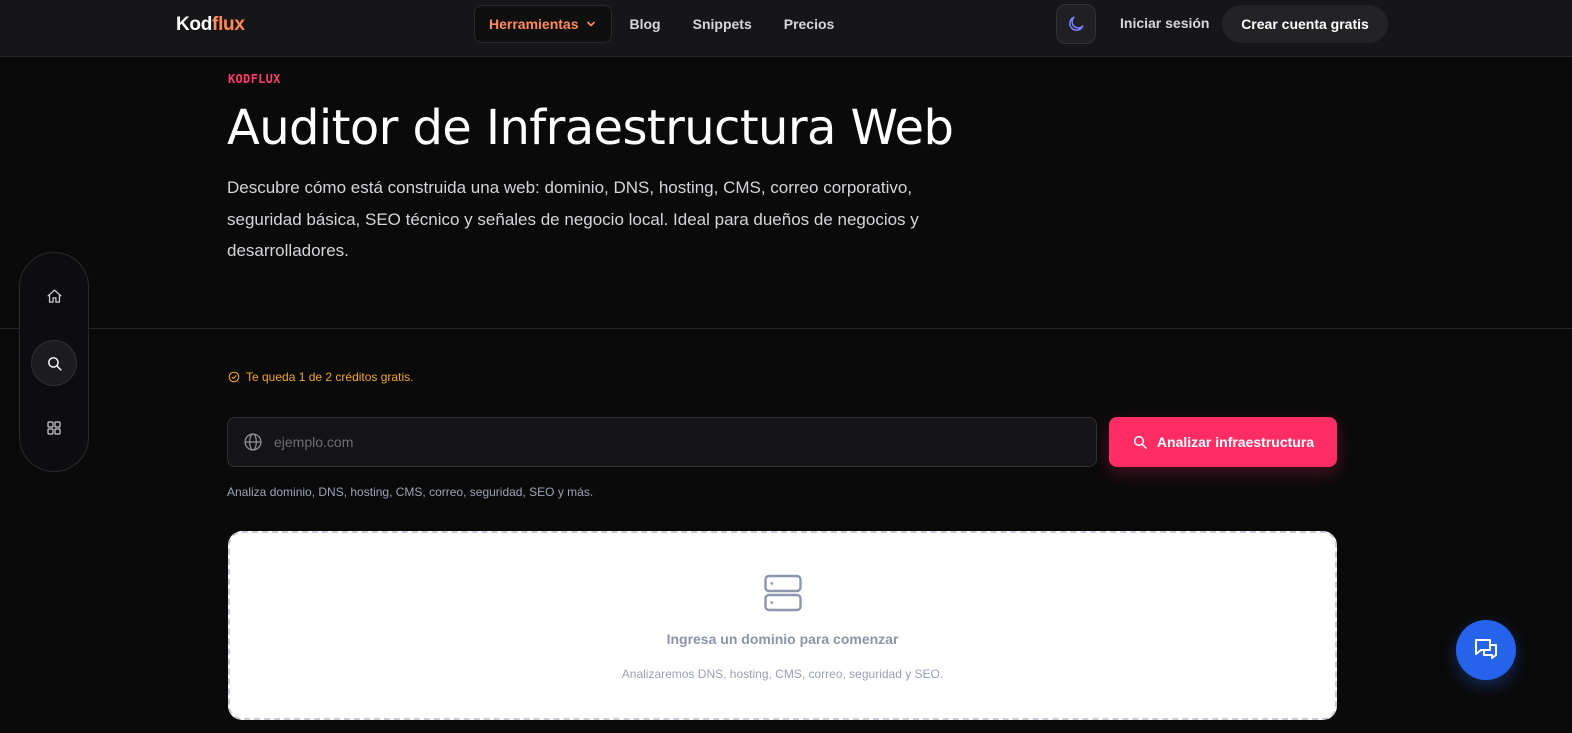 Image resolution: width=1572 pixels, height=733 pixels. What do you see at coordinates (645, 24) in the screenshot?
I see `nav-link-blog: Blog` at bounding box center [645, 24].